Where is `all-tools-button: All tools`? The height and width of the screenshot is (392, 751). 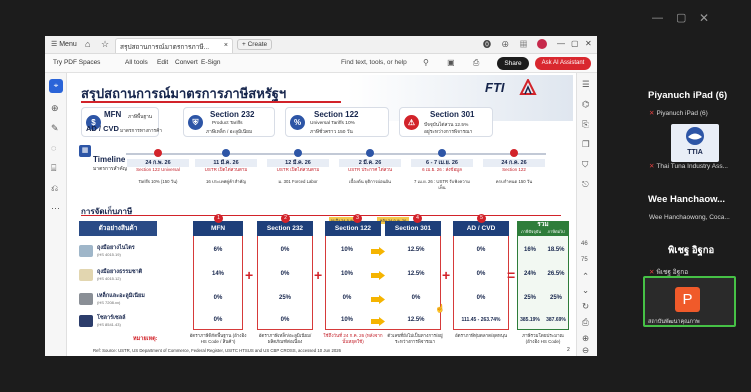
all-tools-button: All tools is located at coordinates (136, 62).